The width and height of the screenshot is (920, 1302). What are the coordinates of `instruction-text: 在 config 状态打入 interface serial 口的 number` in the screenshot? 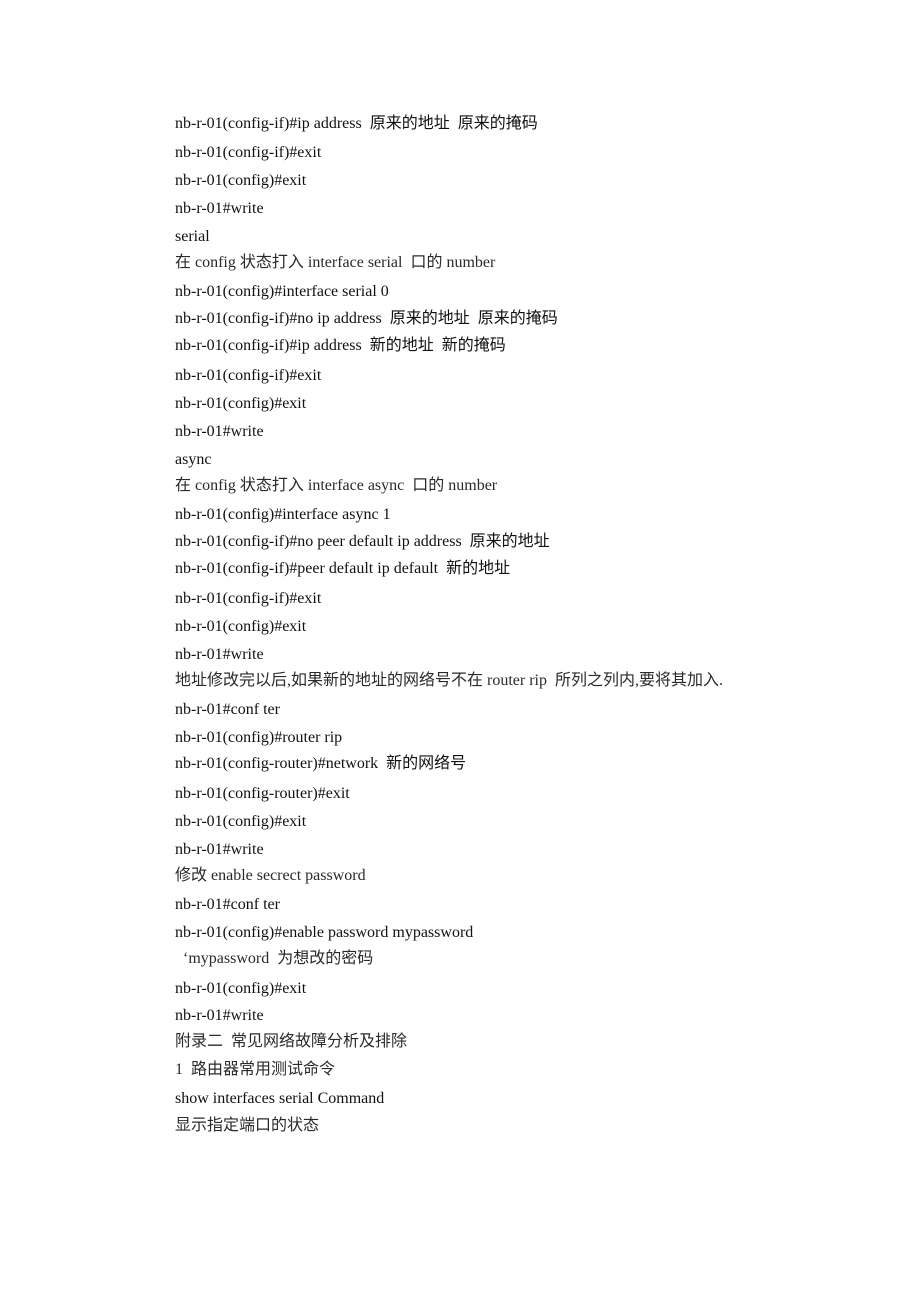 It's located at (335, 262).